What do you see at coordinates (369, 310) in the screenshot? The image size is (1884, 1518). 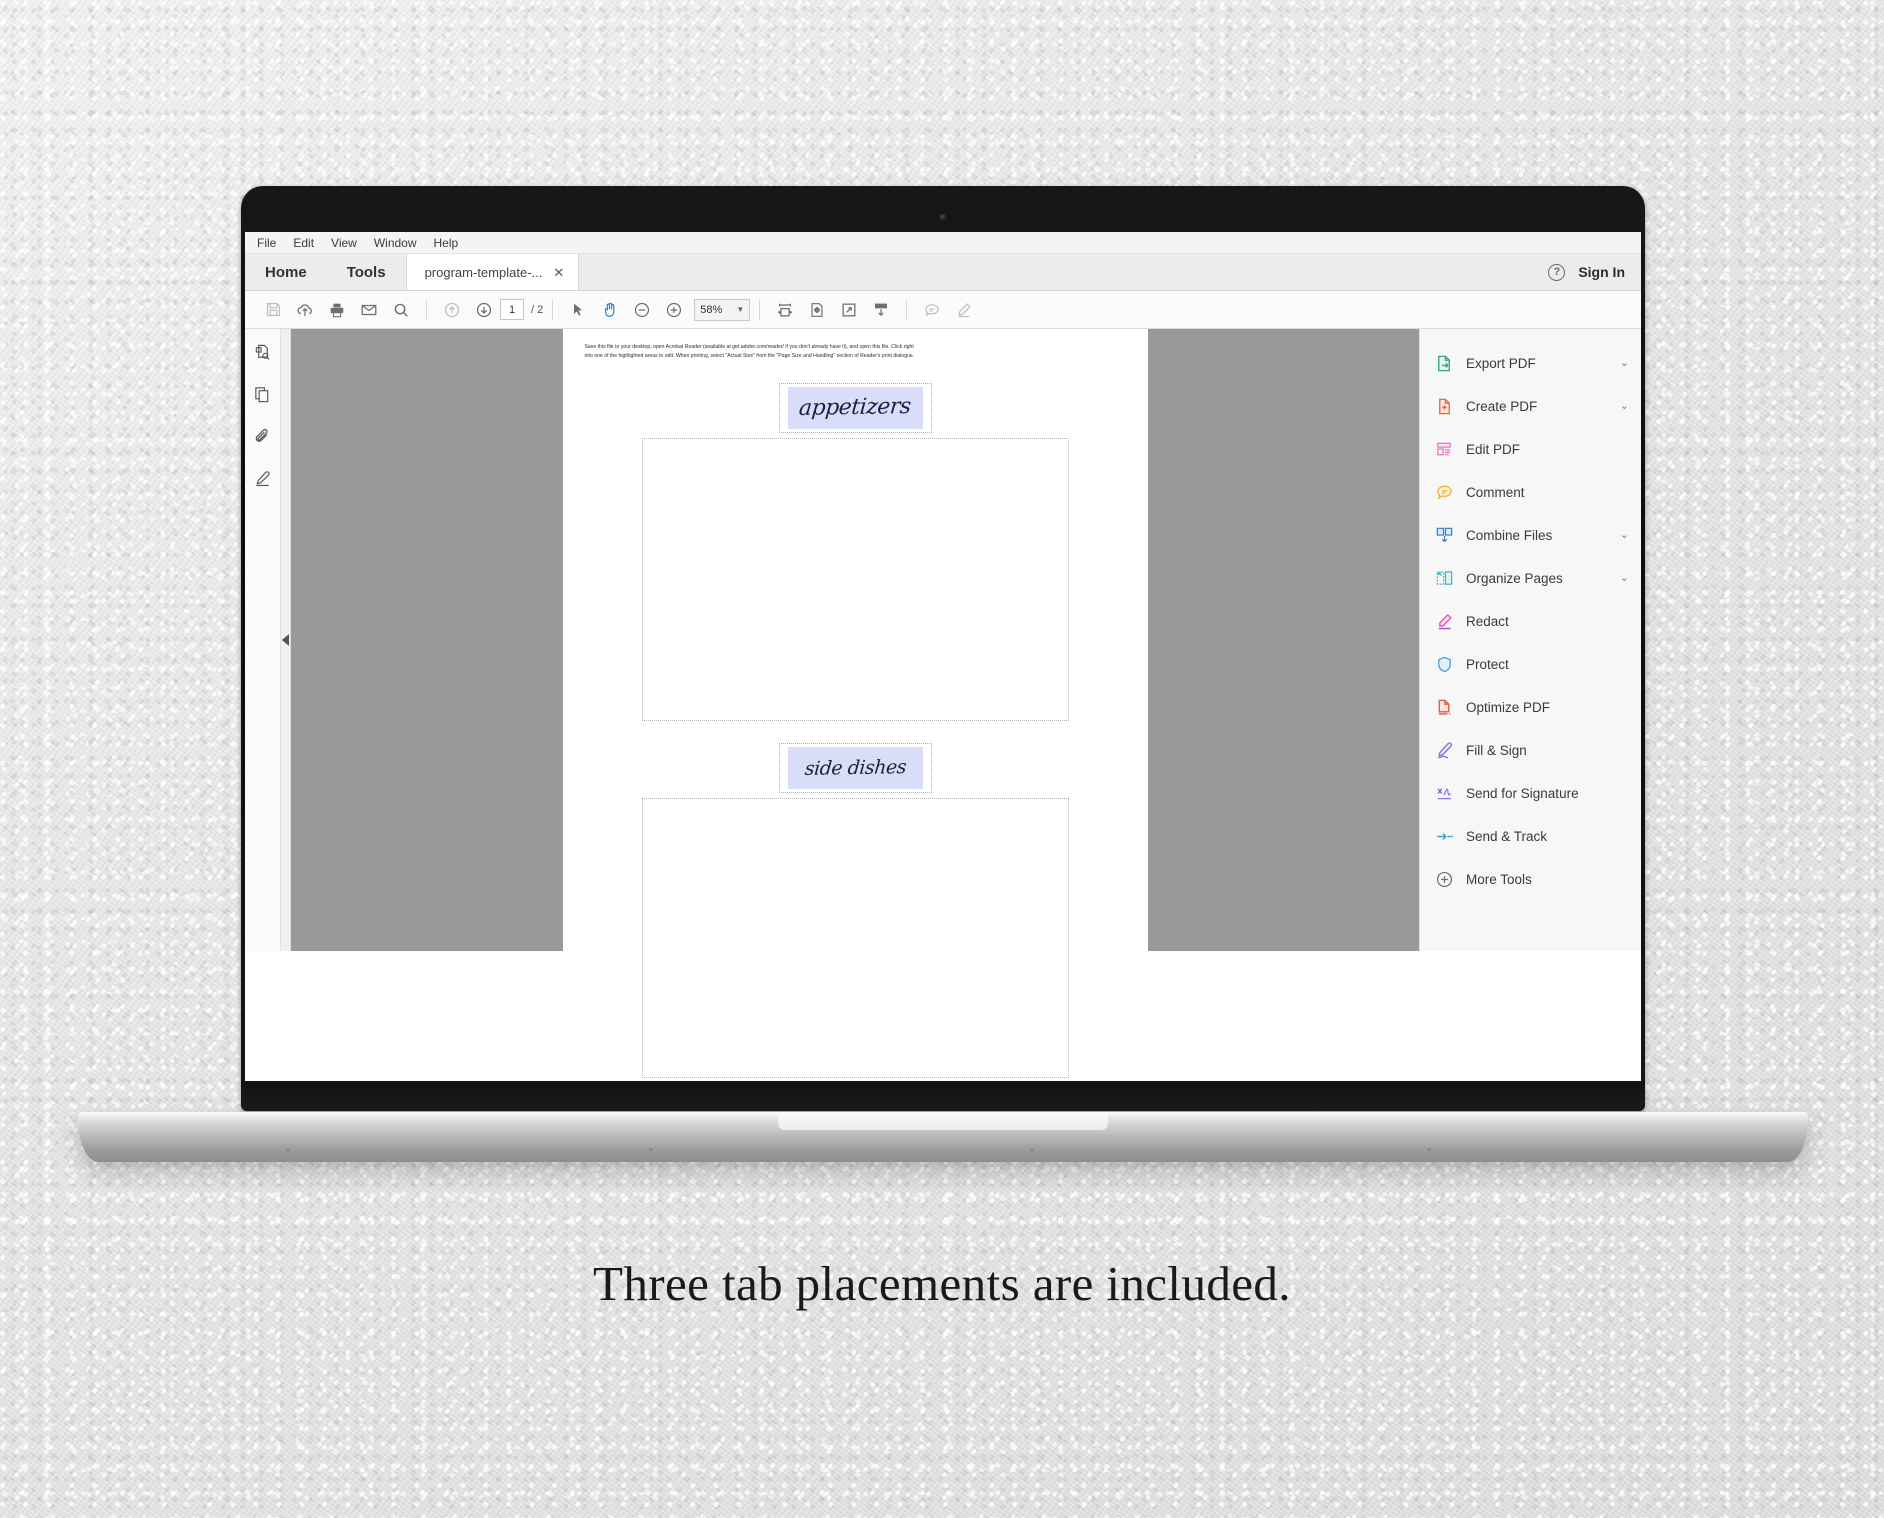 I see `email-icon` at bounding box center [369, 310].